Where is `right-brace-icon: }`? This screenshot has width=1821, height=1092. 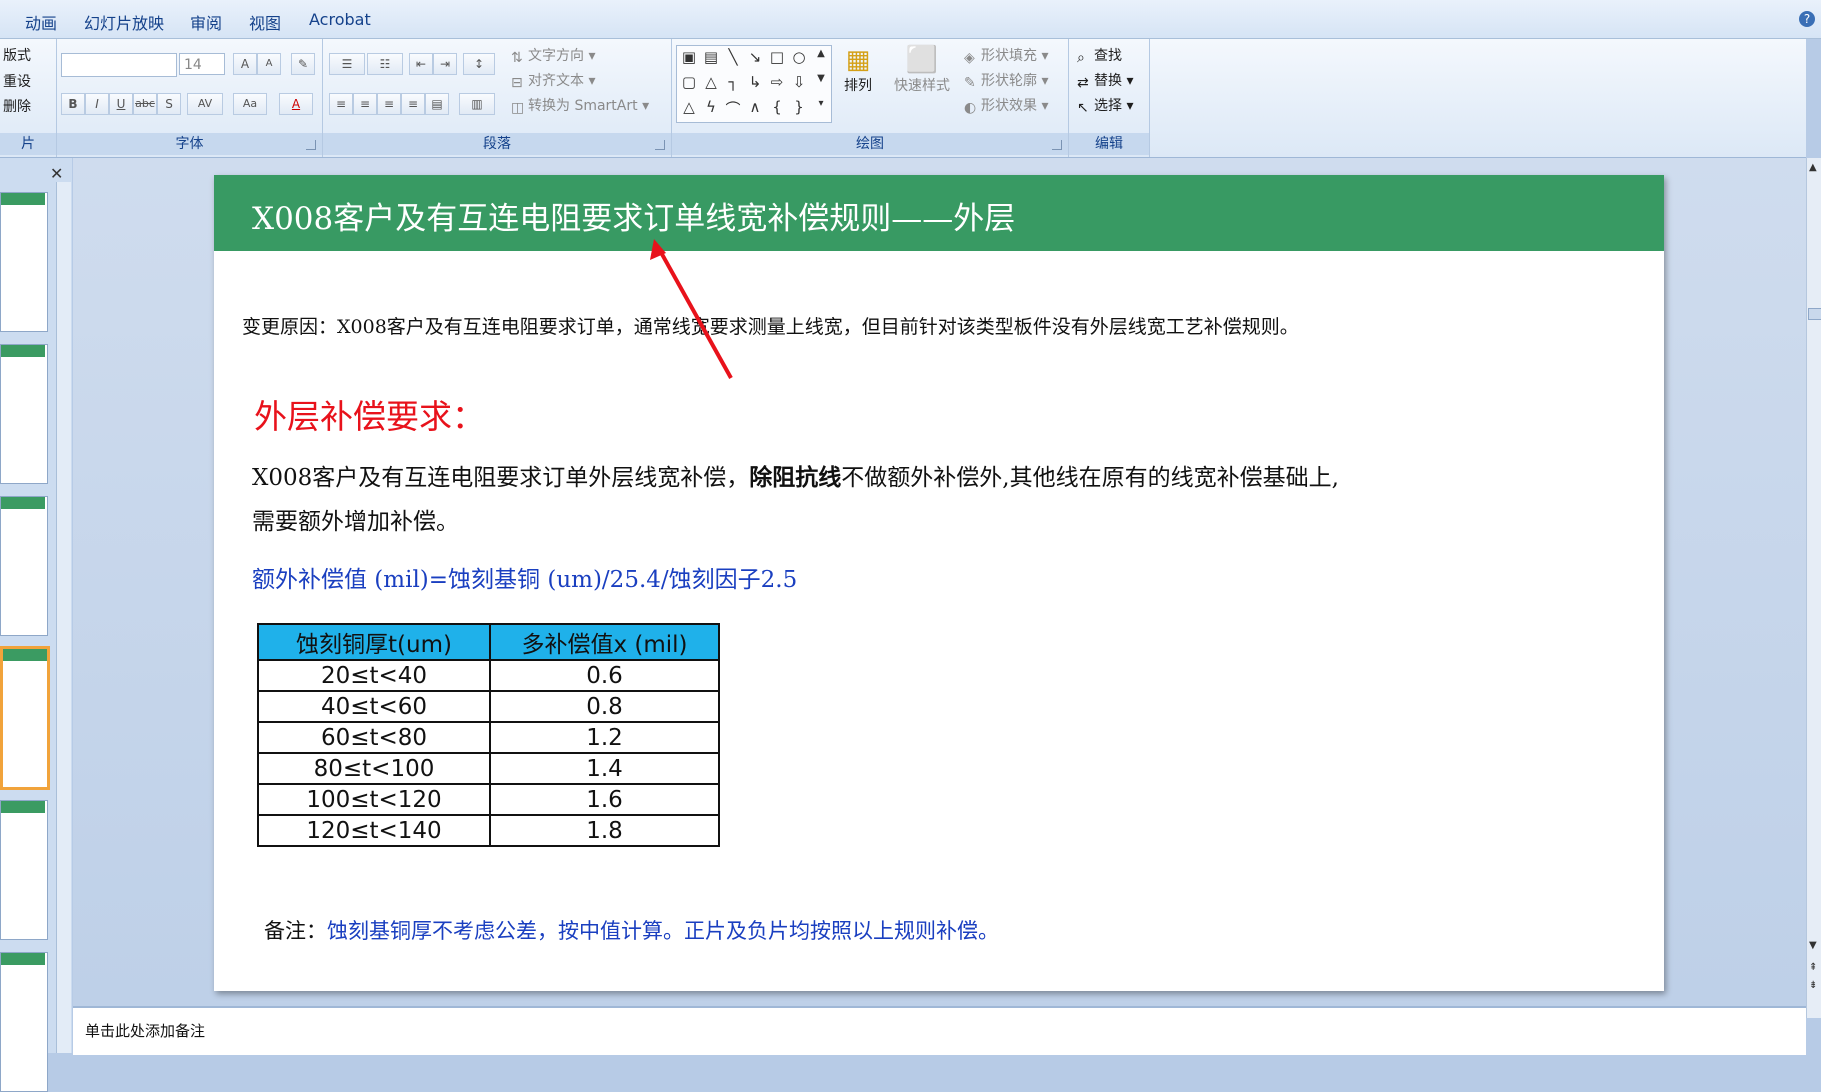 right-brace-icon: } is located at coordinates (799, 107).